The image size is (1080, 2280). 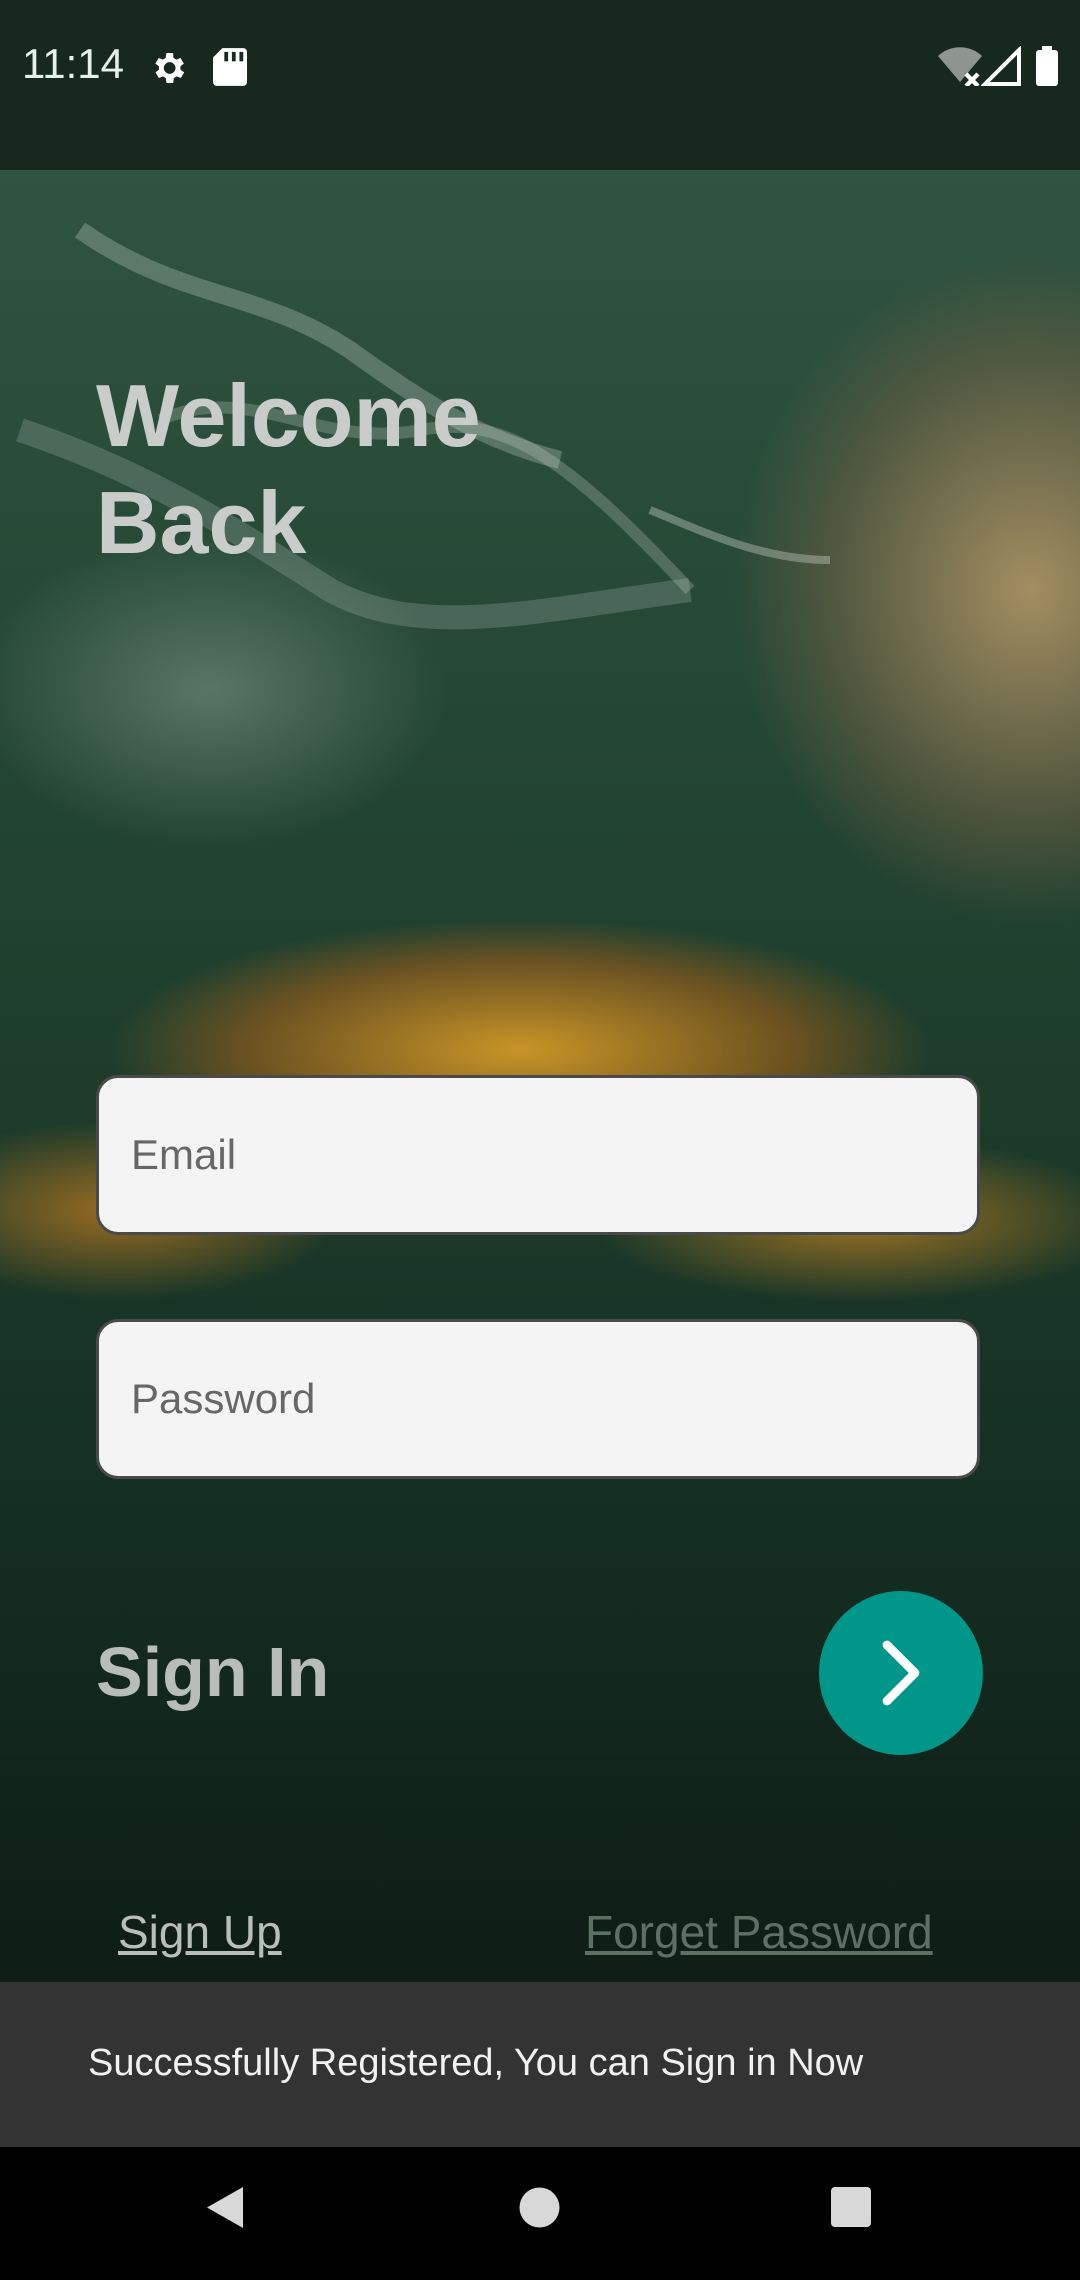 What do you see at coordinates (230, 67) in the screenshot?
I see `sd-card-icon` at bounding box center [230, 67].